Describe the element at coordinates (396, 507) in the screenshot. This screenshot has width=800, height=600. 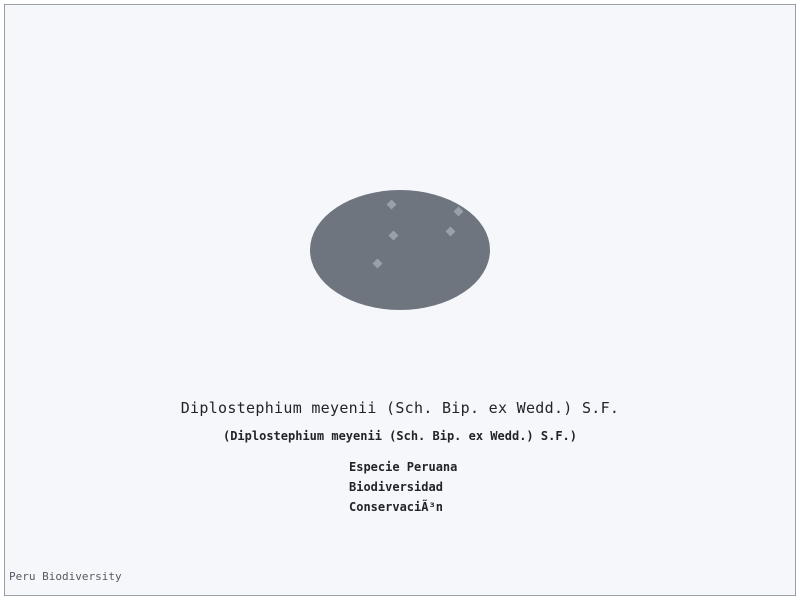
I see `tag-conservacion: ConservaciÃ³n` at that location.